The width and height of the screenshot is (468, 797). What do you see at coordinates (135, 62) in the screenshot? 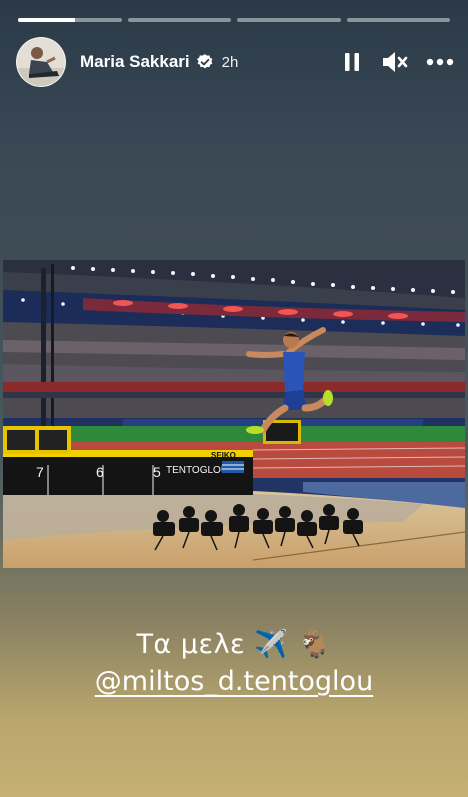
I see `author-name: Maria Sakkari` at bounding box center [135, 62].